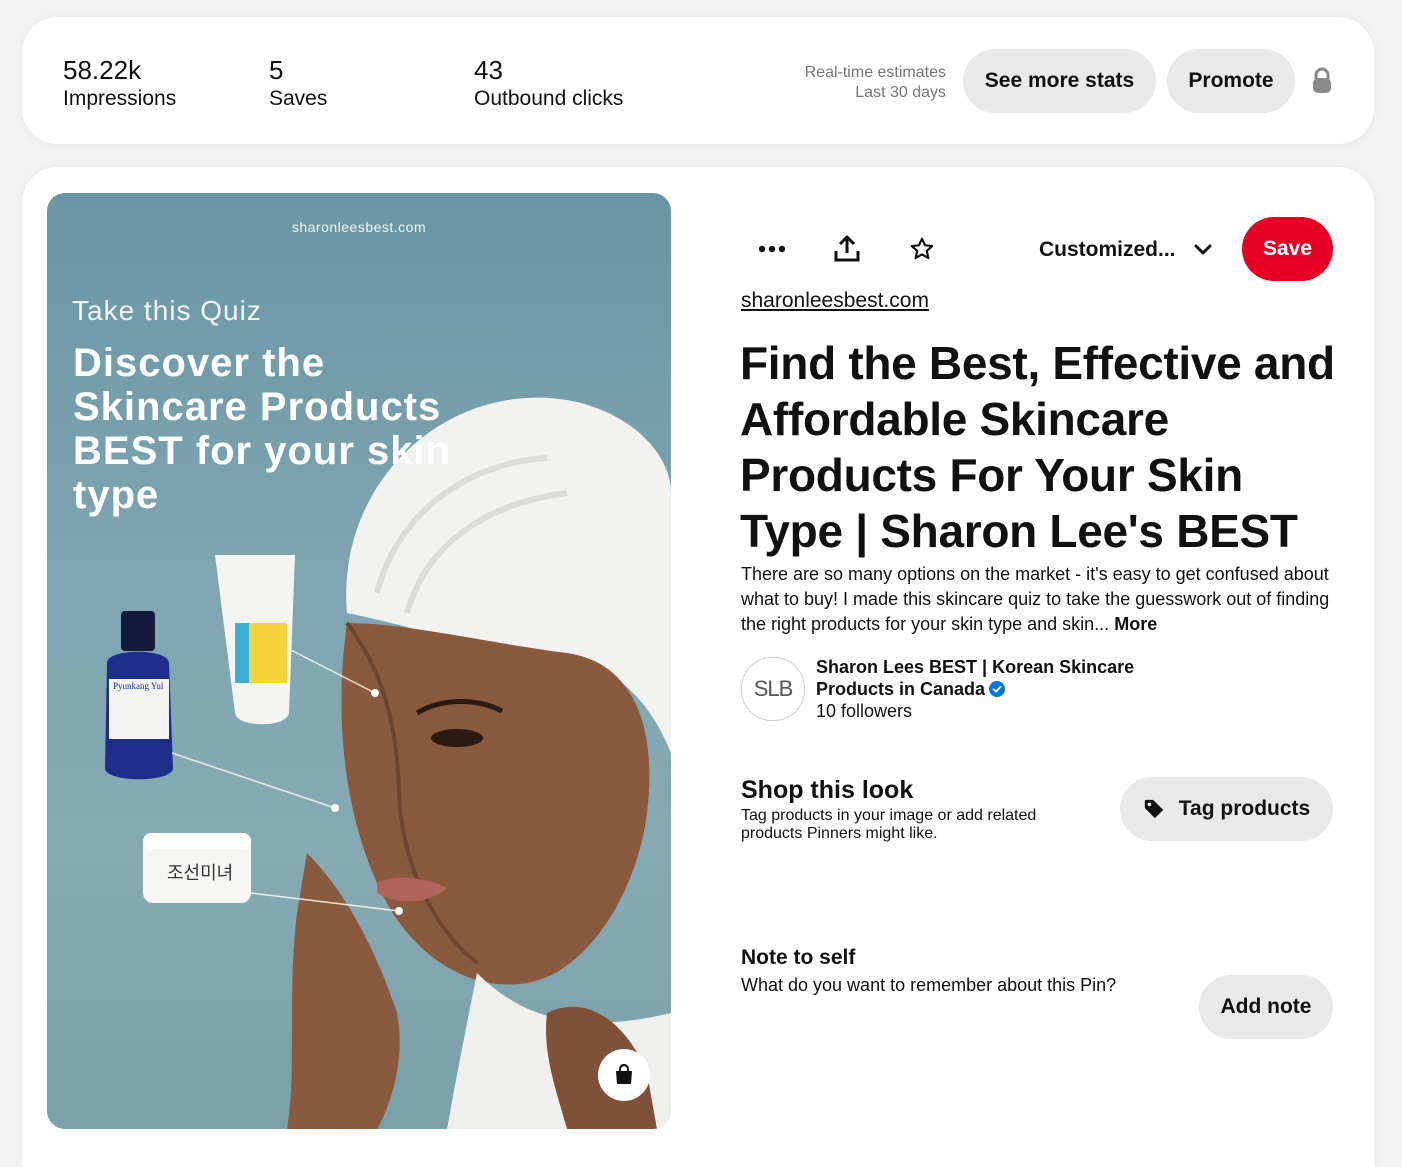 The height and width of the screenshot is (1167, 1402). I want to click on stat-impressions: 58.22k Impressions, so click(119, 84).